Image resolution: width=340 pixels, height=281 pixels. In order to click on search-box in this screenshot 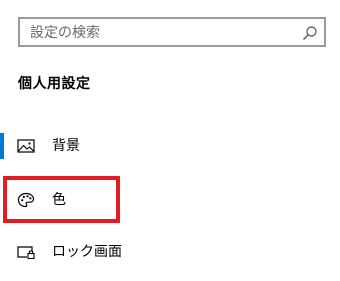, I will do `click(172, 32)`.